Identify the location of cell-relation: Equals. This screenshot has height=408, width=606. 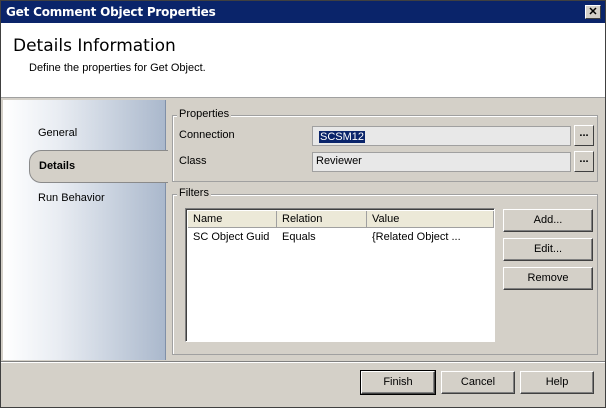
(299, 237).